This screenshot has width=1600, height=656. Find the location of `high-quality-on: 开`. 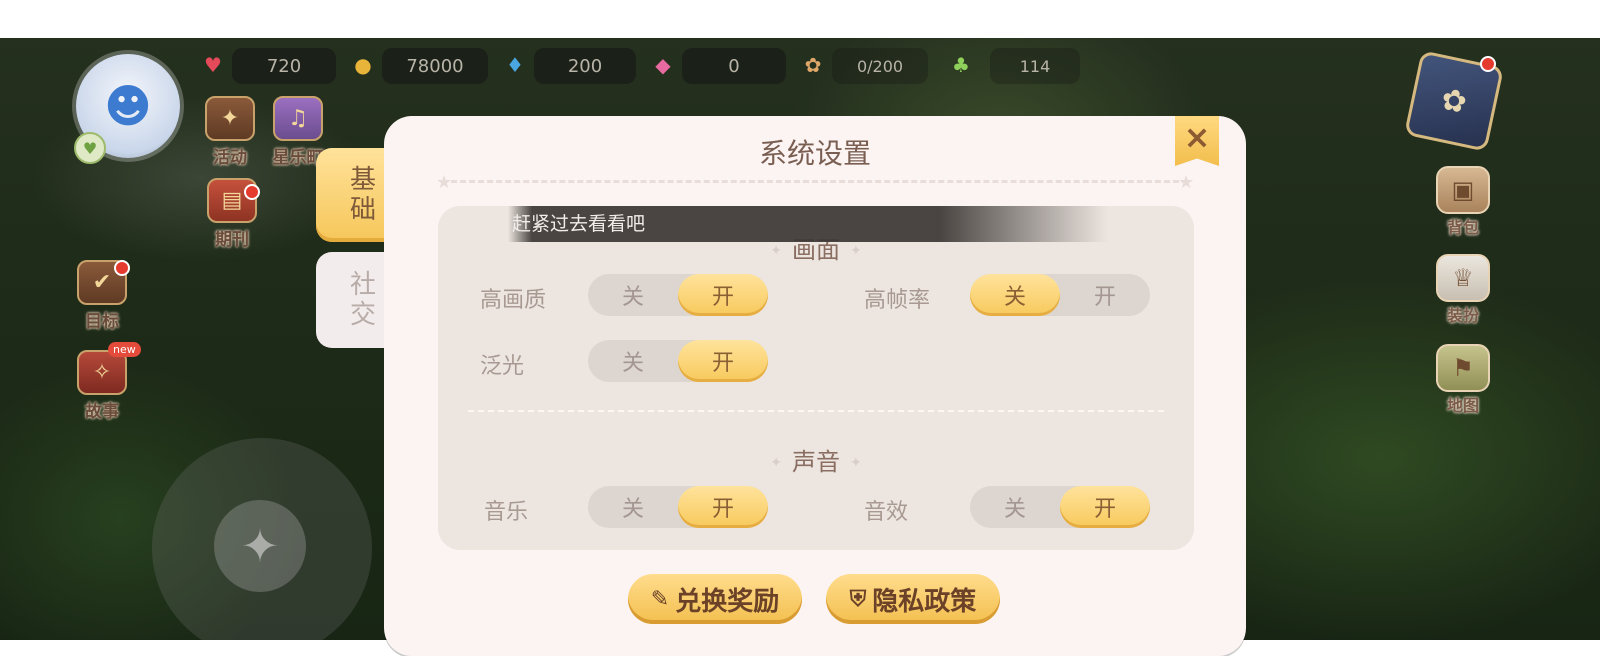

high-quality-on: 开 is located at coordinates (723, 295).